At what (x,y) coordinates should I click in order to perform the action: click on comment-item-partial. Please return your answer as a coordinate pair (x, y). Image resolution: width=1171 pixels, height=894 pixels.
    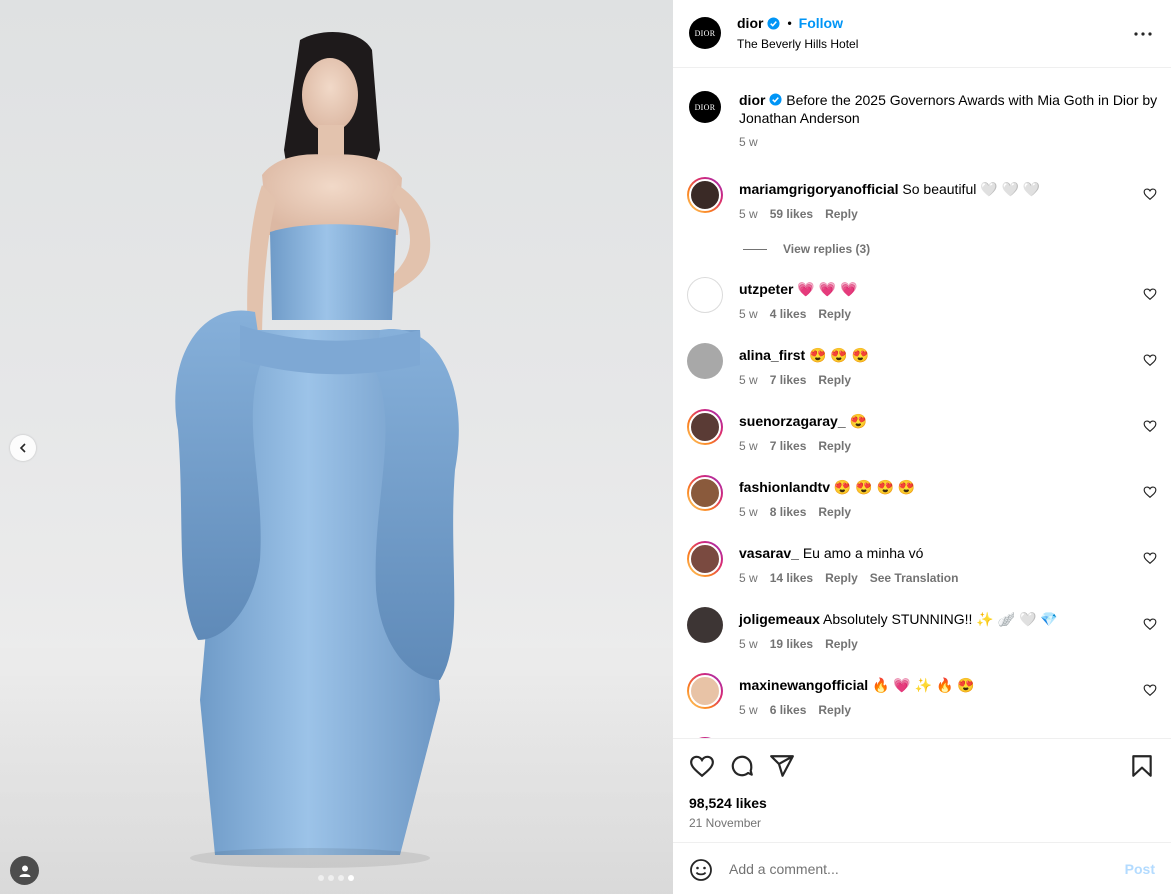
    Looking at the image, I should click on (922, 734).